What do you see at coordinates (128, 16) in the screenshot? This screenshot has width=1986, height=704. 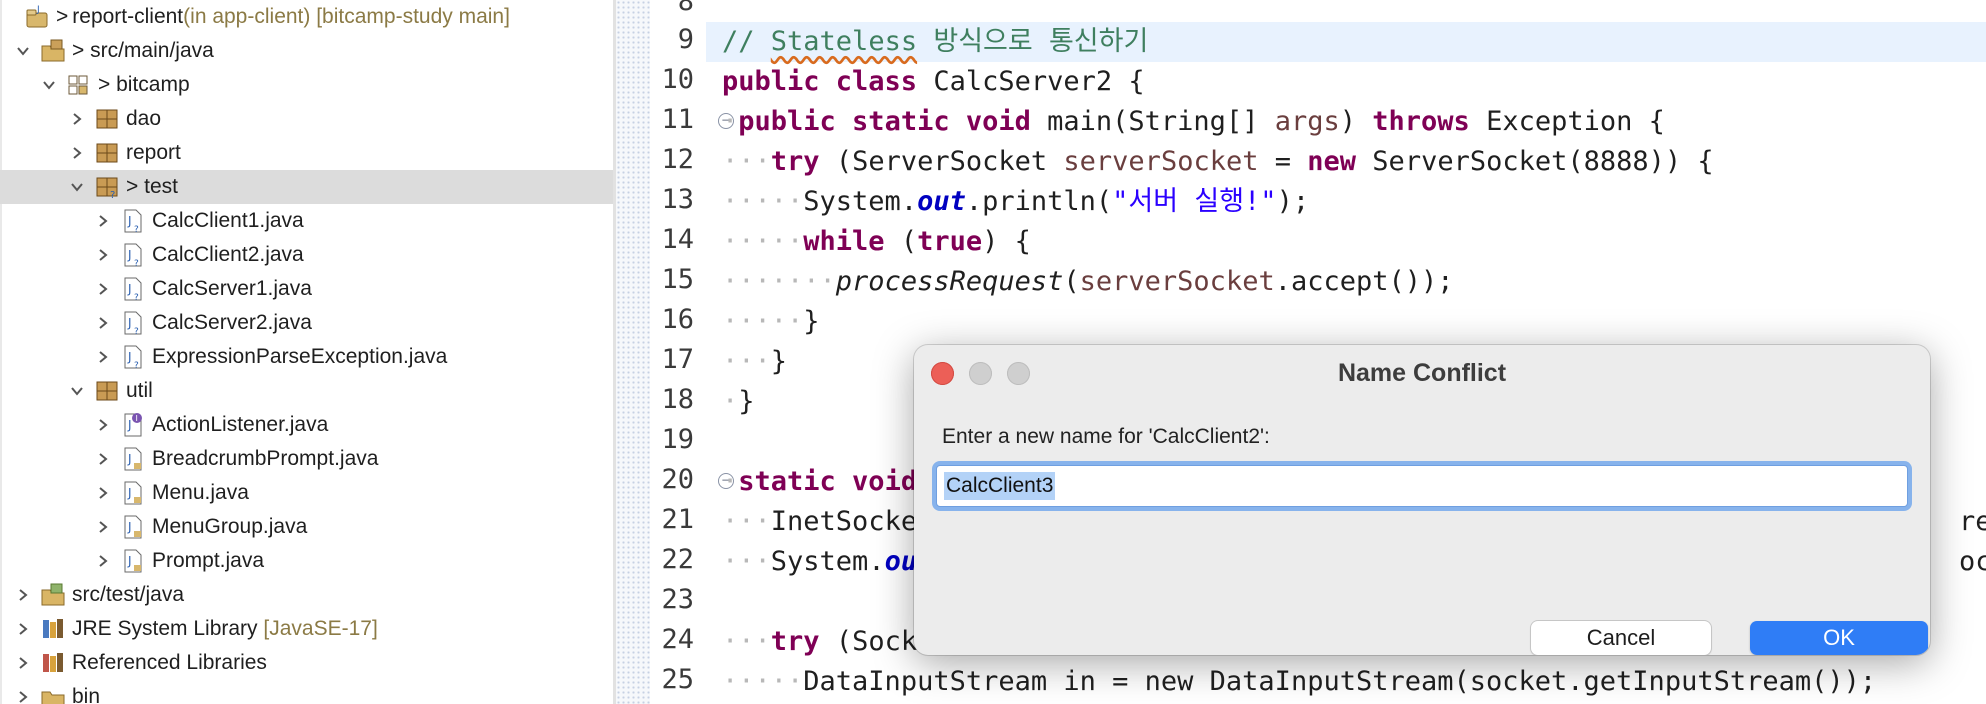 I see `project-name: report-client` at bounding box center [128, 16].